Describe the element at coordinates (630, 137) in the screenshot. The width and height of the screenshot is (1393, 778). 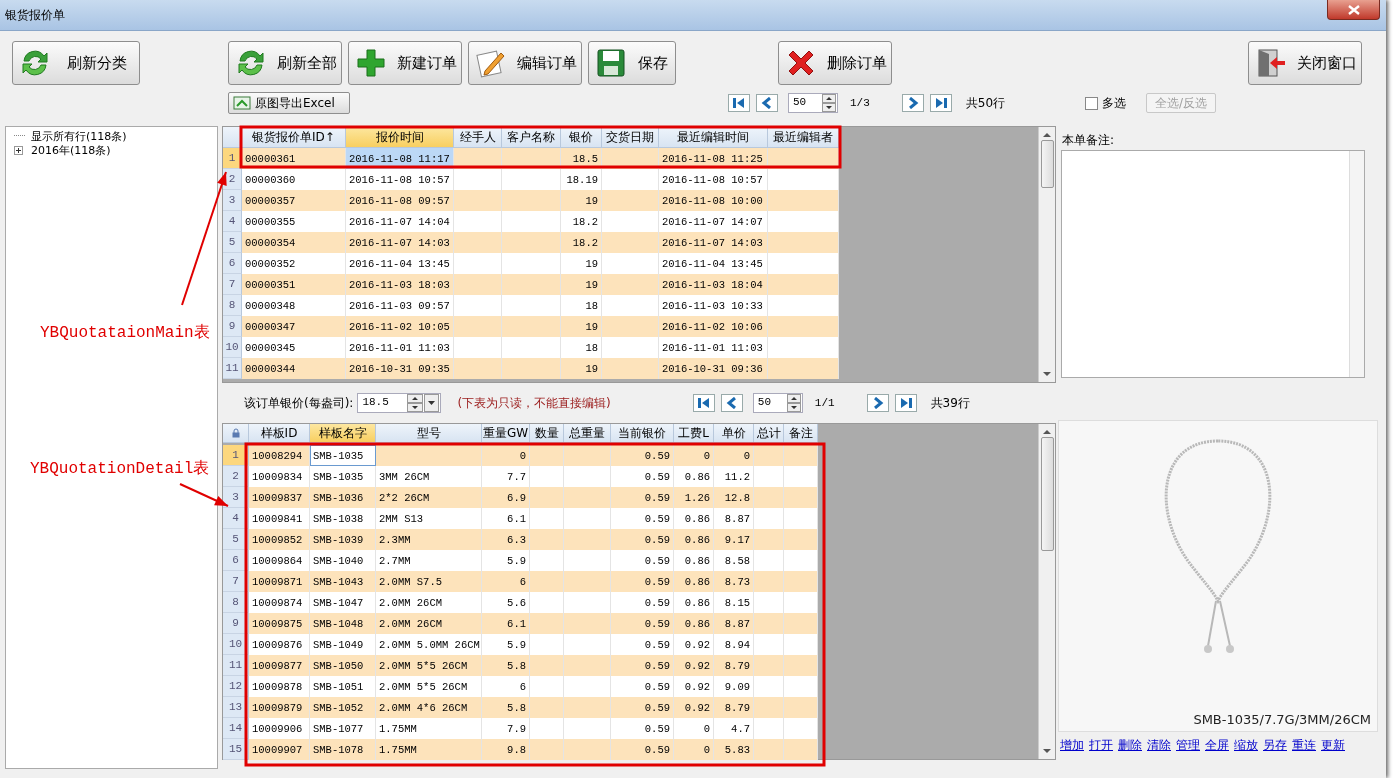
I see `column-header: 交货日期` at that location.